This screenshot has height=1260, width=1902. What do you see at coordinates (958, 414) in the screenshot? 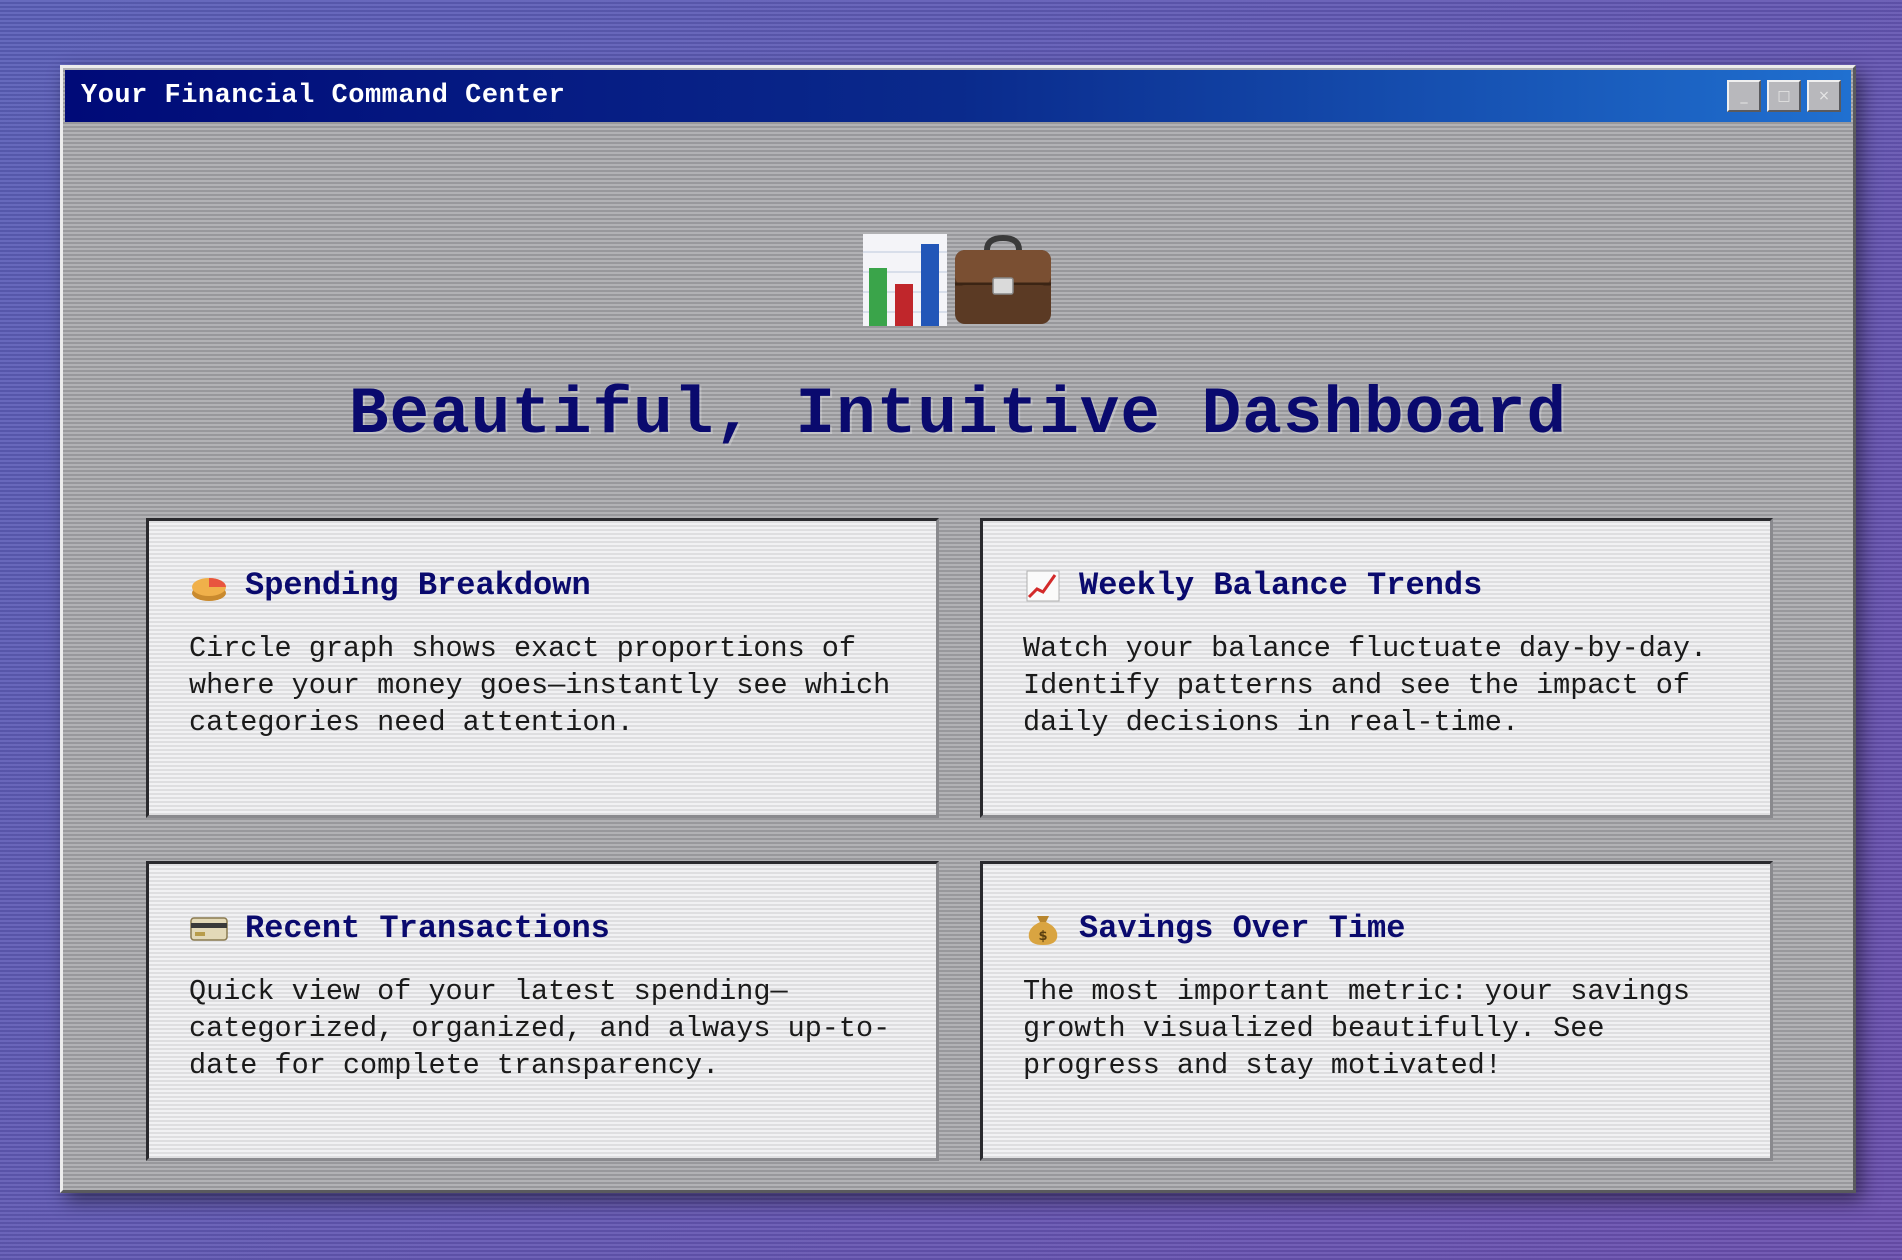
I see `page-title: Beautiful, Intuitive Dashboard` at bounding box center [958, 414].